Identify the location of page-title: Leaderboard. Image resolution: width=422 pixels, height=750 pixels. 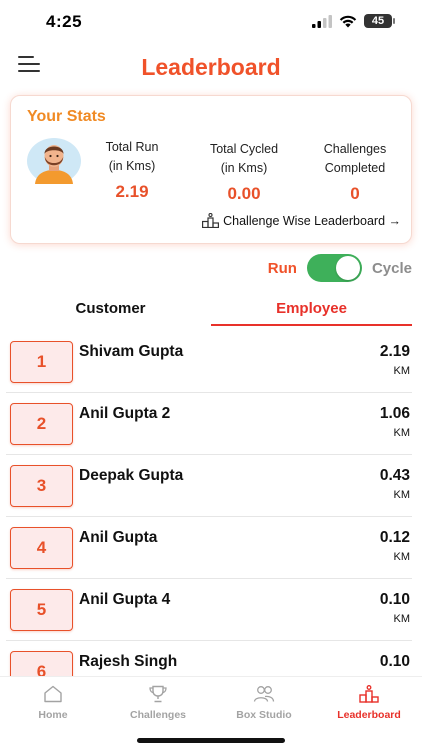
(211, 67).